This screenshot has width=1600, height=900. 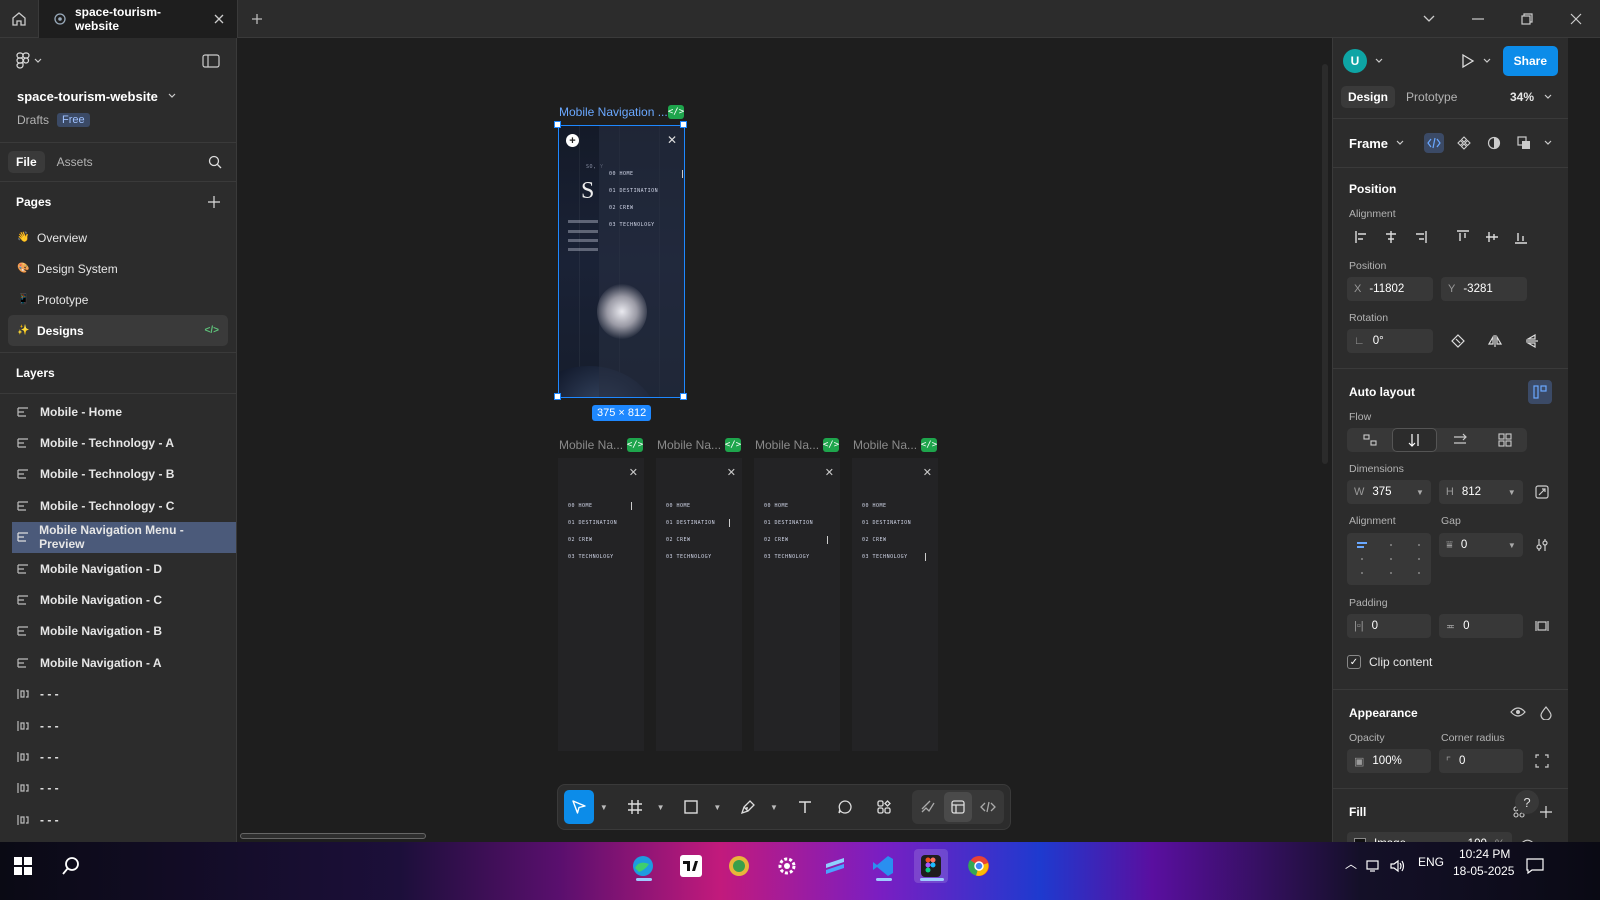 What do you see at coordinates (1575, 19) in the screenshot?
I see `close-window-button` at bounding box center [1575, 19].